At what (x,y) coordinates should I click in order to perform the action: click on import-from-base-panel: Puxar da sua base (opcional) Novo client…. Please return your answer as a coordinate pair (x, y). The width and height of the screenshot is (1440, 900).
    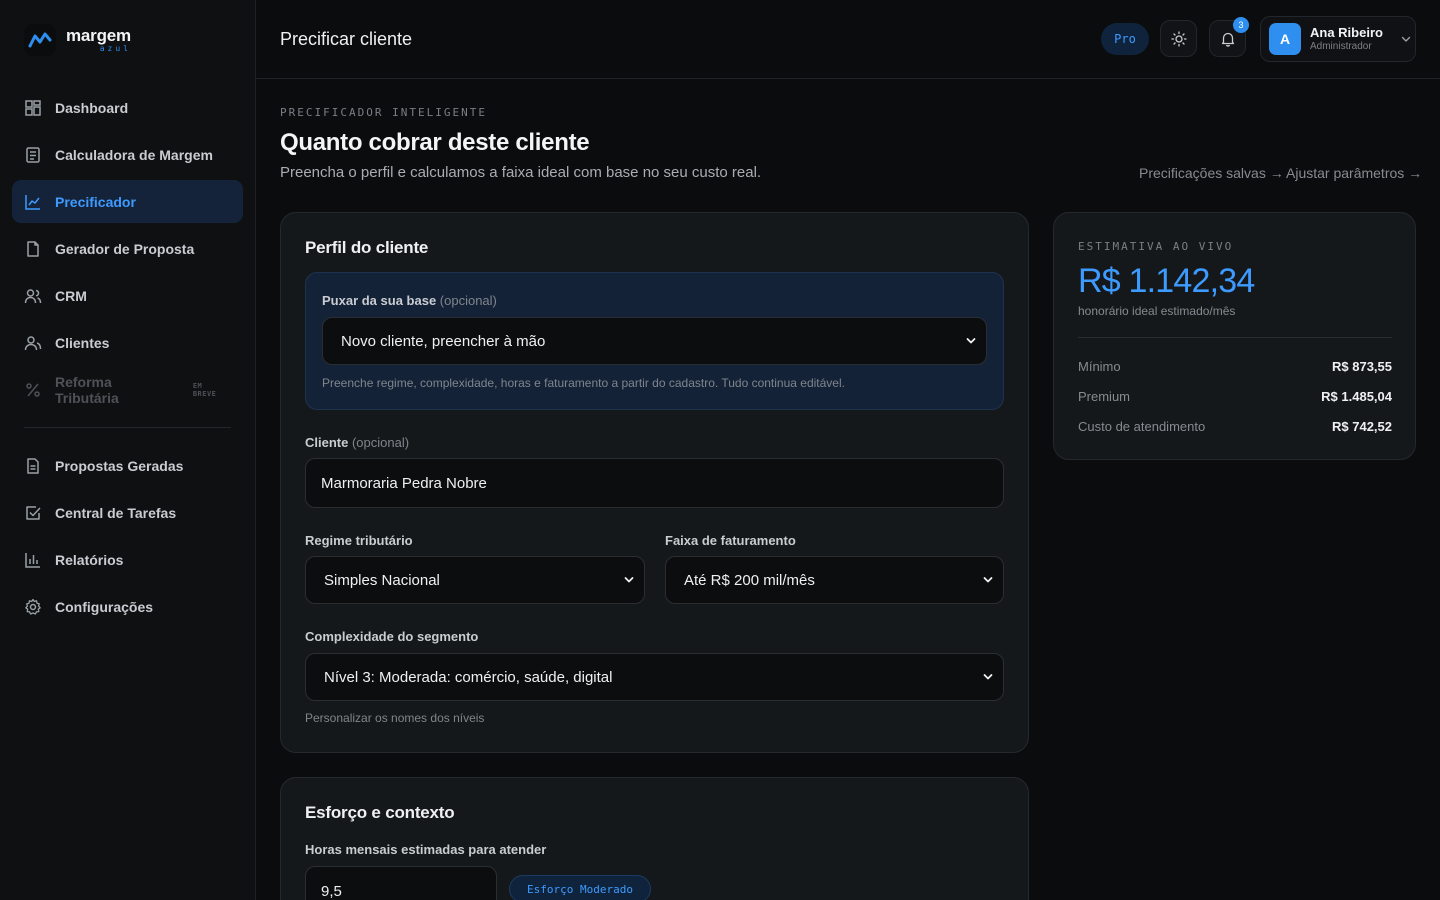
    Looking at the image, I should click on (654, 341).